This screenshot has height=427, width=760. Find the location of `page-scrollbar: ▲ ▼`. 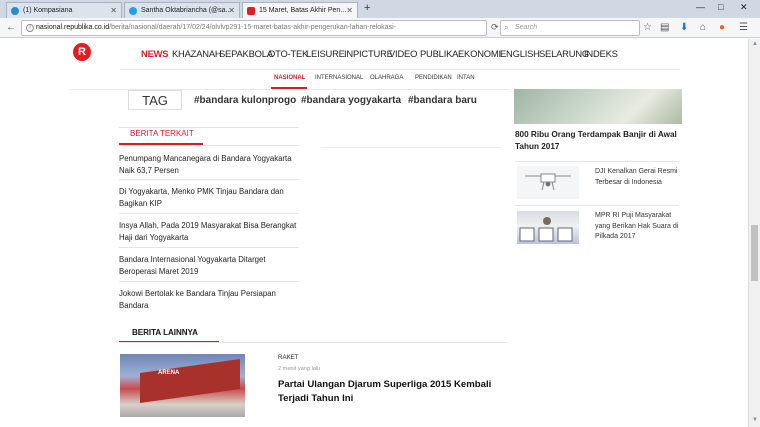

page-scrollbar: ▲ ▼ is located at coordinates (754, 233).